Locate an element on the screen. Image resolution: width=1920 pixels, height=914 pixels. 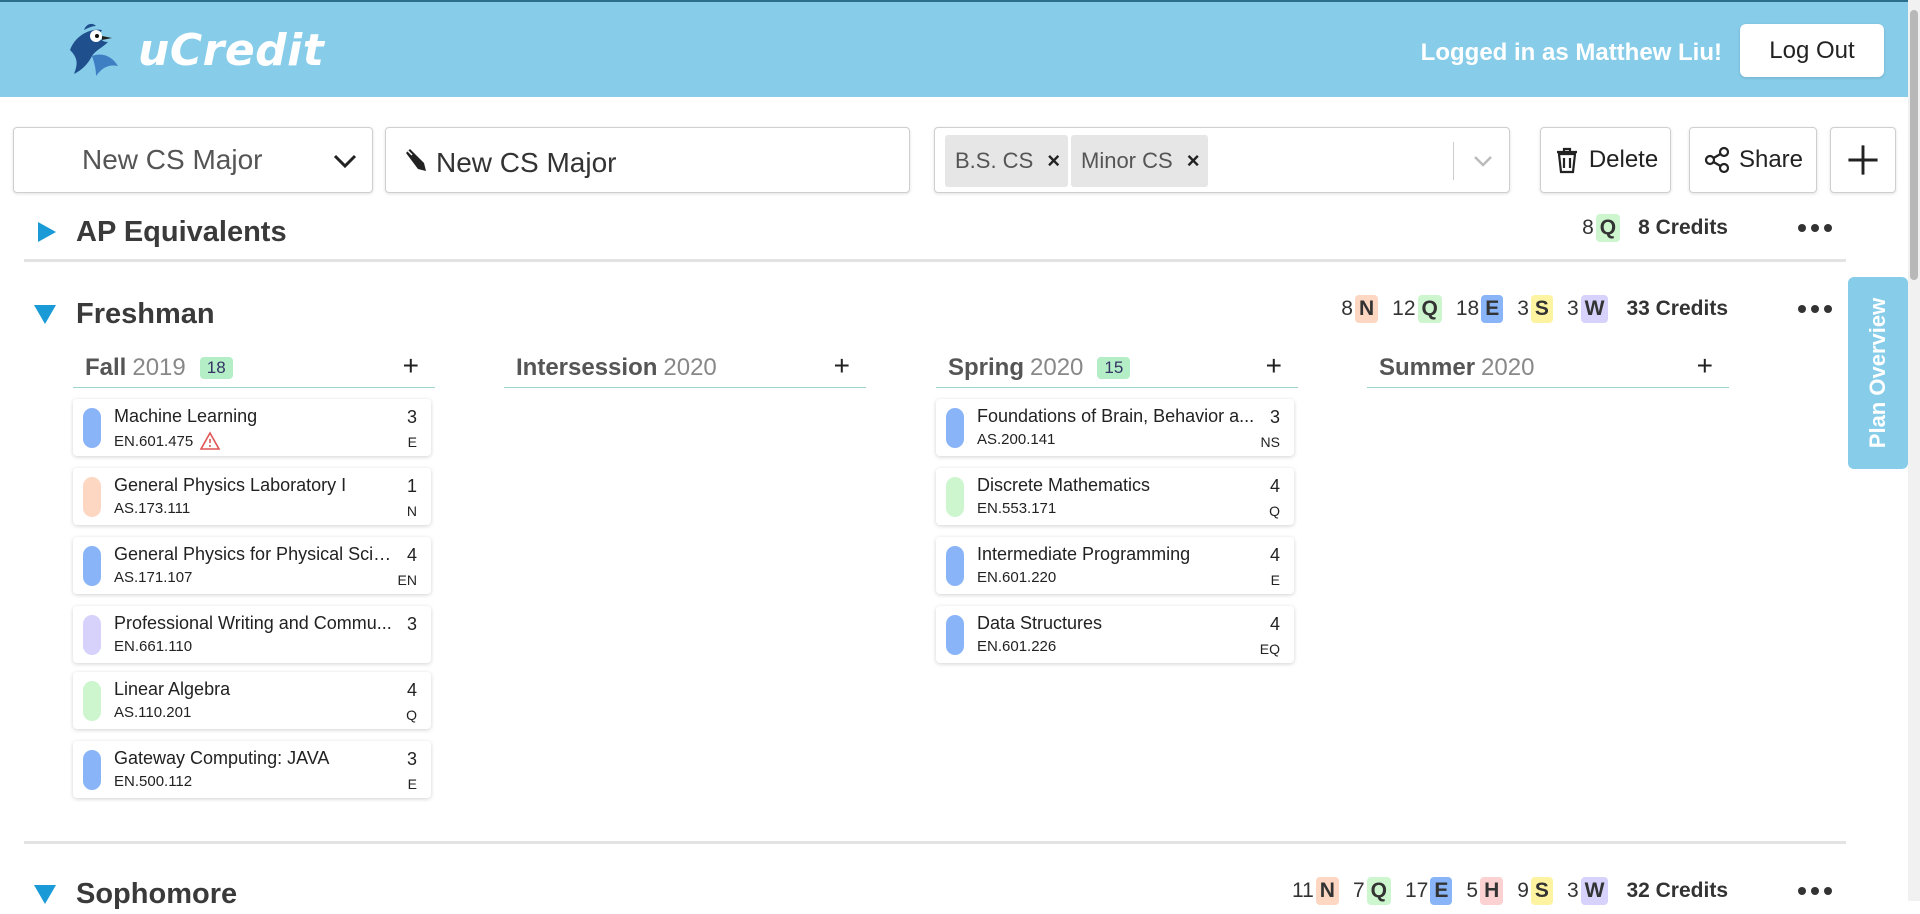
chevron-down-icon is located at coordinates (1483, 161).